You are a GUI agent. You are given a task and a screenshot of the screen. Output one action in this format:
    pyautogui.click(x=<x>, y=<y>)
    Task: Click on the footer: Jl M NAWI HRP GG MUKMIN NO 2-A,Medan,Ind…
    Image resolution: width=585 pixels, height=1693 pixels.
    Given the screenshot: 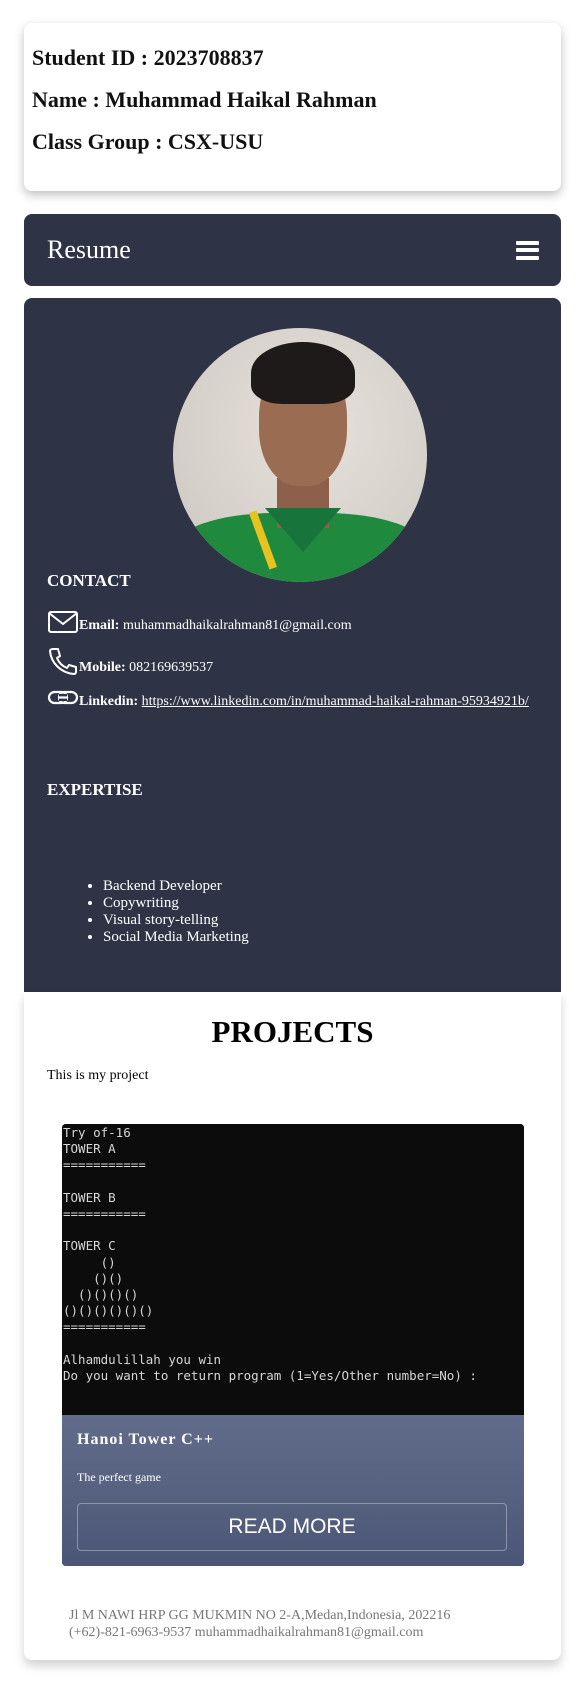 What is the action you would take?
    pyautogui.click(x=259, y=1624)
    